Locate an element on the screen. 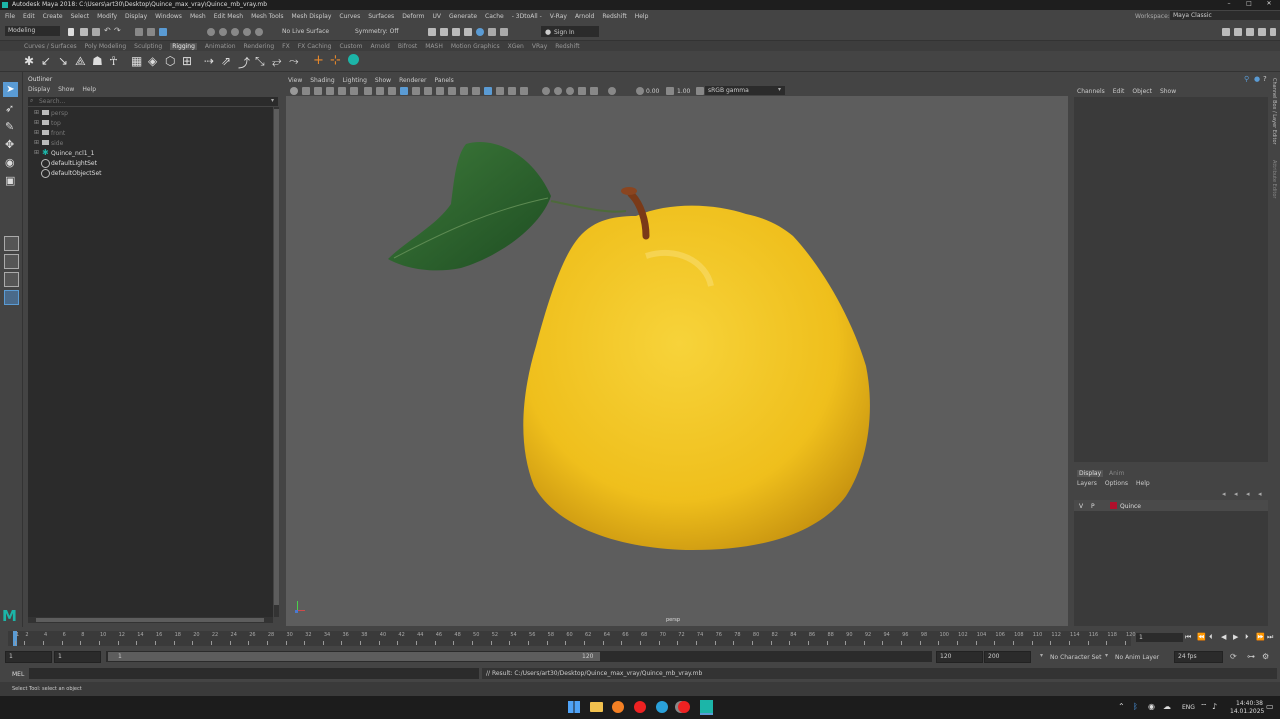 This screenshot has height=719, width=1280. shelf-tab-vray: VRay is located at coordinates (539, 46).